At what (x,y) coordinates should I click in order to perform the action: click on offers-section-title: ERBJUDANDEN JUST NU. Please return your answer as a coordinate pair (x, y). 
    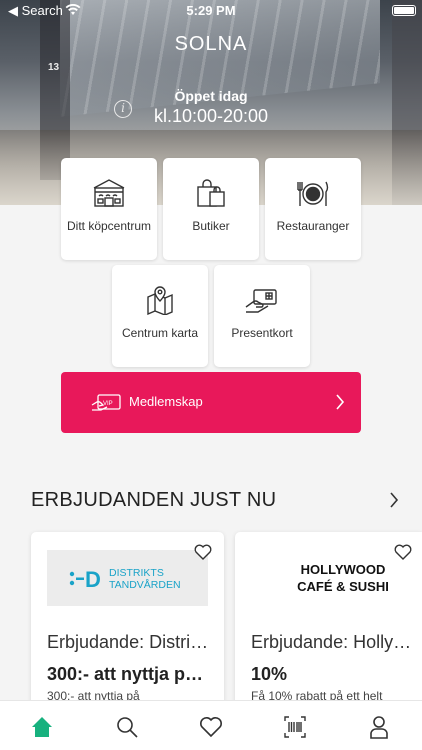
    Looking at the image, I should click on (154, 500).